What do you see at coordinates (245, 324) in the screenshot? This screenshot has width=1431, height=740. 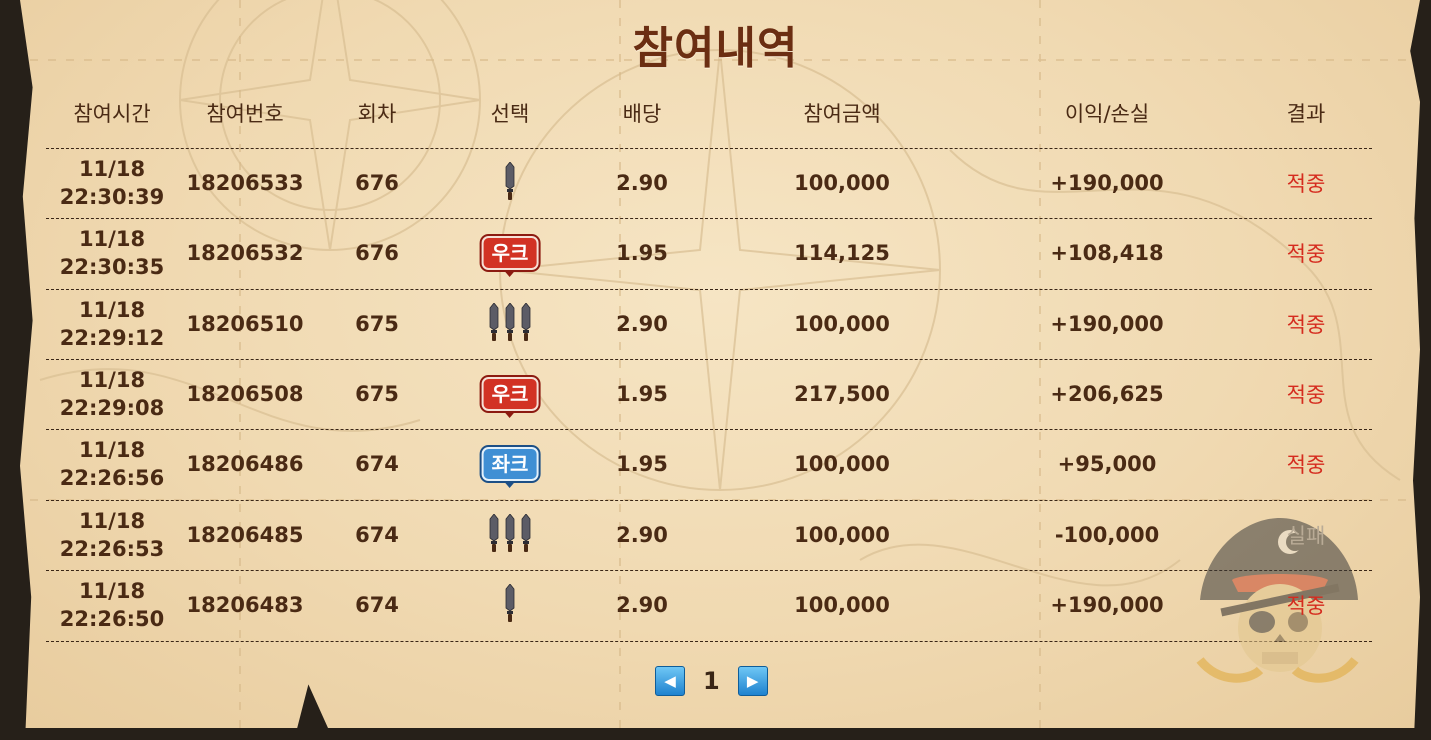 I see `row-number: 18206510` at bounding box center [245, 324].